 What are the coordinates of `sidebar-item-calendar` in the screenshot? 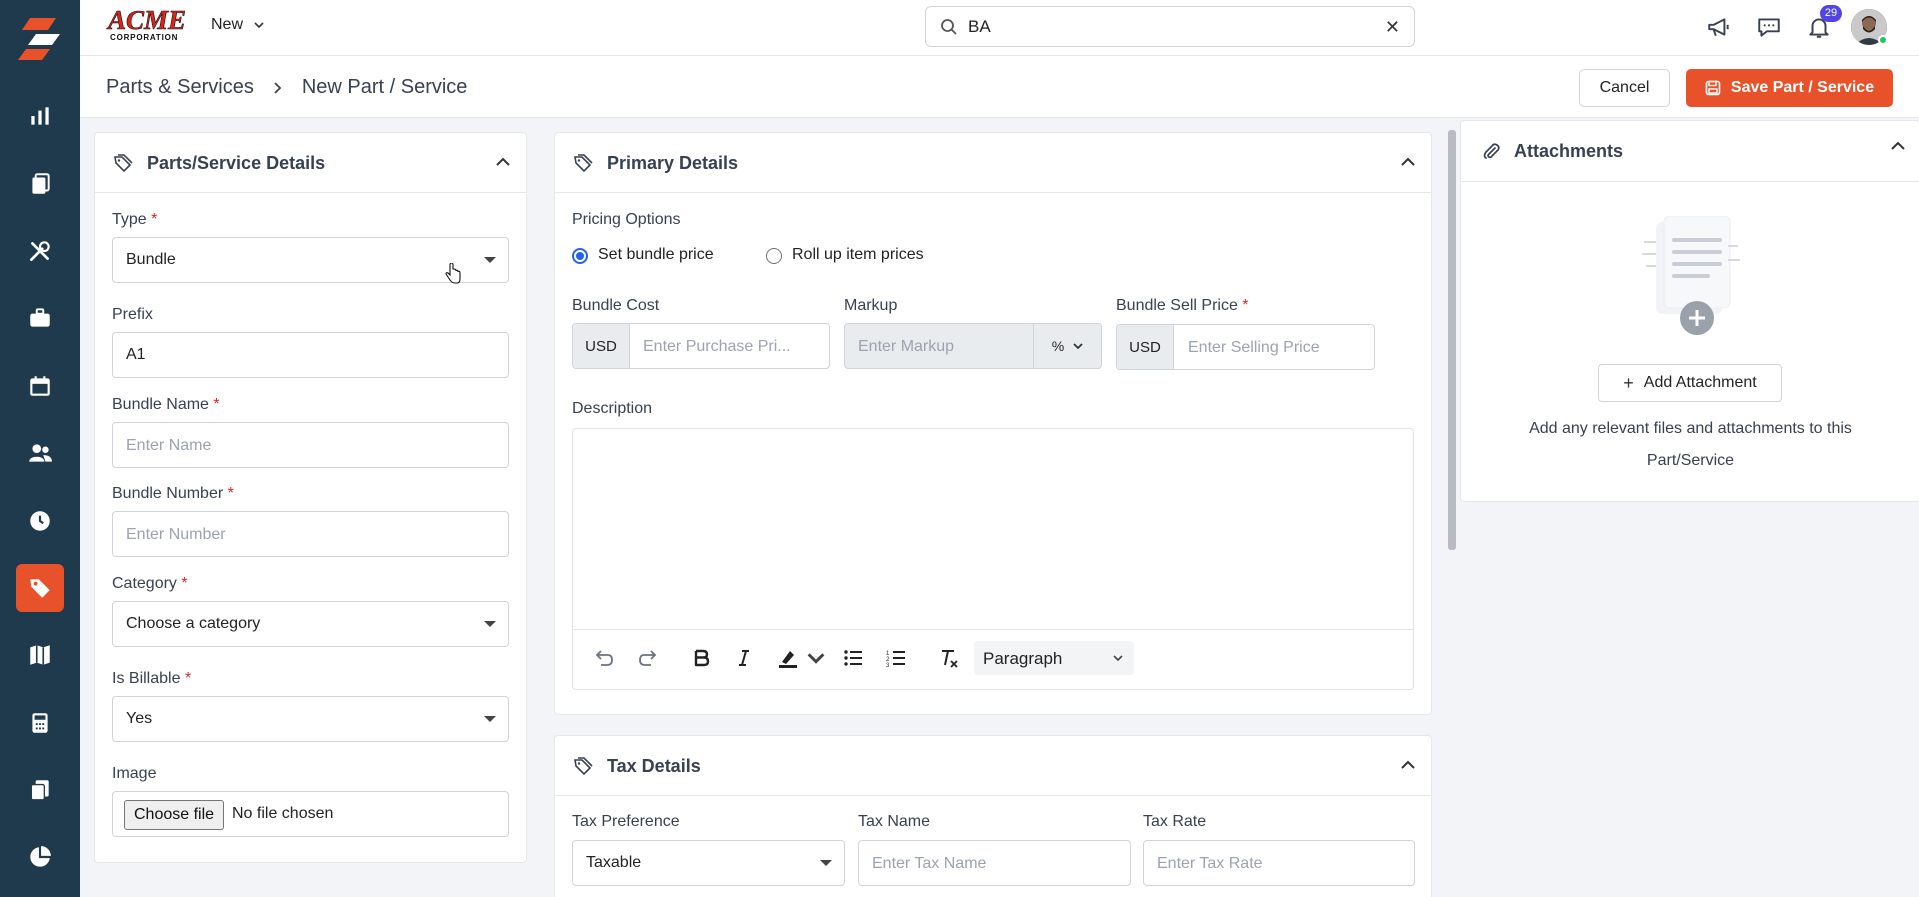 It's located at (40, 386).